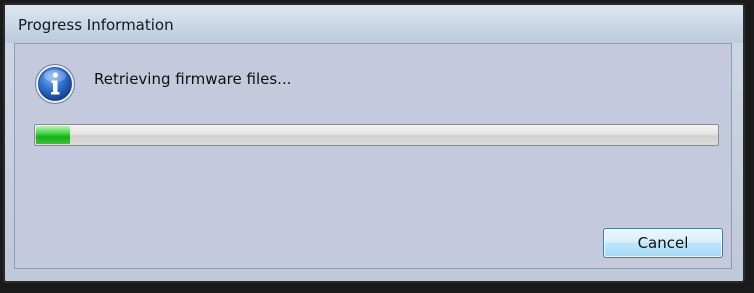 Image resolution: width=754 pixels, height=293 pixels. Describe the element at coordinates (53, 135) in the screenshot. I see `progress-bar-fill` at that location.